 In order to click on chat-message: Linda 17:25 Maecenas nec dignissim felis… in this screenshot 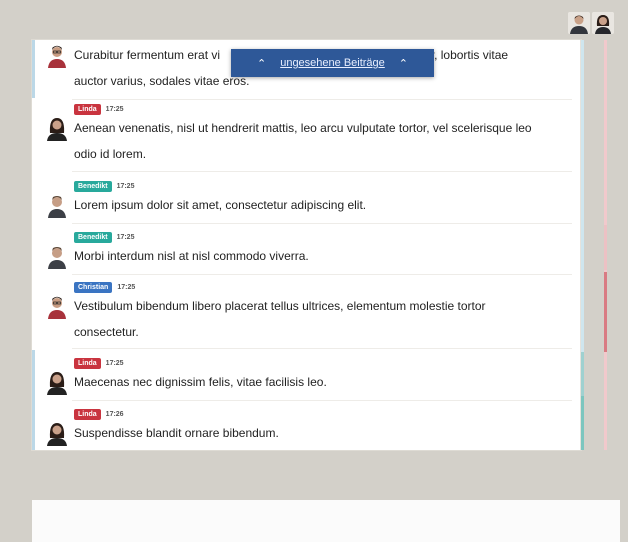, I will do `click(306, 376)`.